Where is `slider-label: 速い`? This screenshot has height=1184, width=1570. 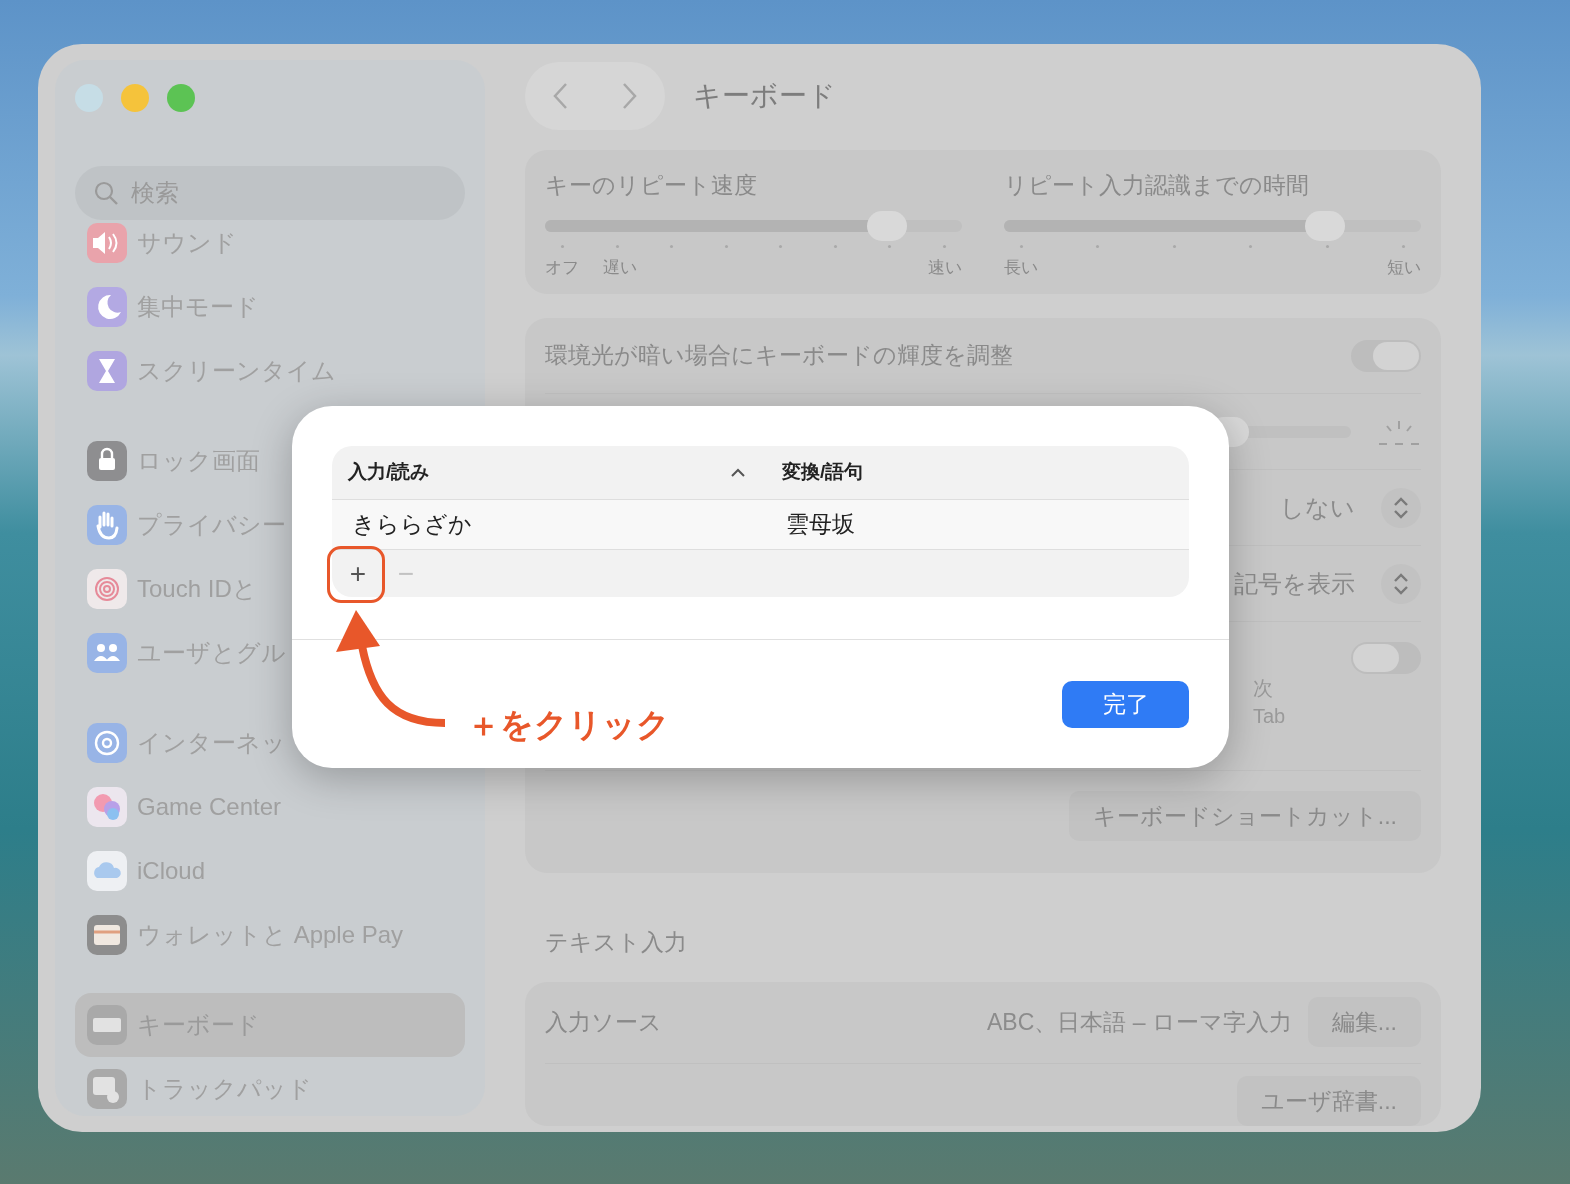
slider-label: 速い is located at coordinates (945, 267).